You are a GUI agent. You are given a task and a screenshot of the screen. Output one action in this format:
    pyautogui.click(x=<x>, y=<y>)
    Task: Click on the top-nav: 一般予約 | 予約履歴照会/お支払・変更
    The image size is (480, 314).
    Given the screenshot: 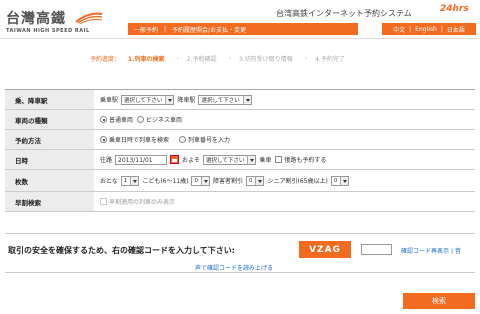 What is the action you would take?
    pyautogui.click(x=243, y=29)
    